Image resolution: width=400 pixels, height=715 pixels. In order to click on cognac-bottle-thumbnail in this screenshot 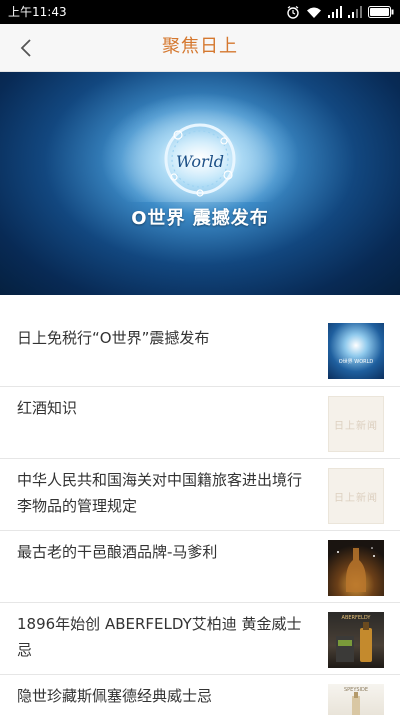, I will do `click(356, 568)`.